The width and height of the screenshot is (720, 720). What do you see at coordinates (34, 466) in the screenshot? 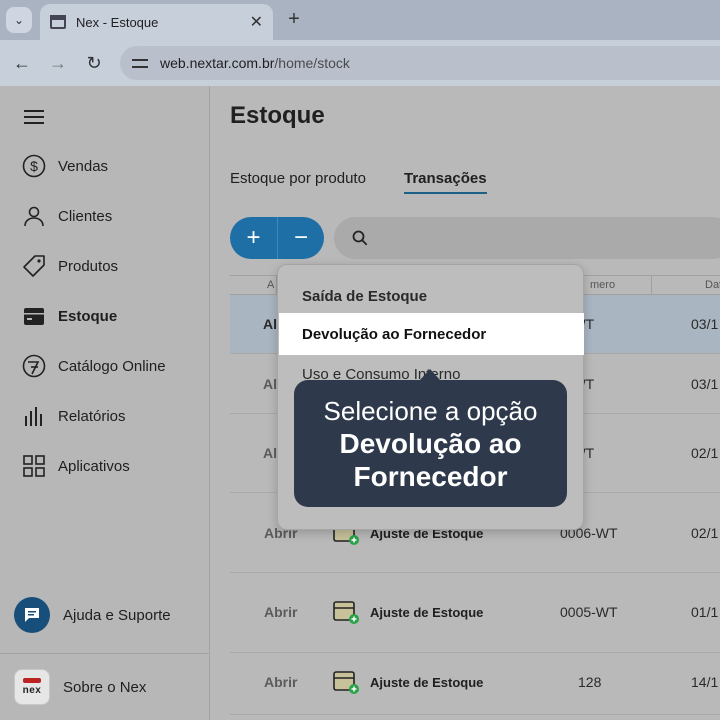
I see `apps-grid-icon` at bounding box center [34, 466].